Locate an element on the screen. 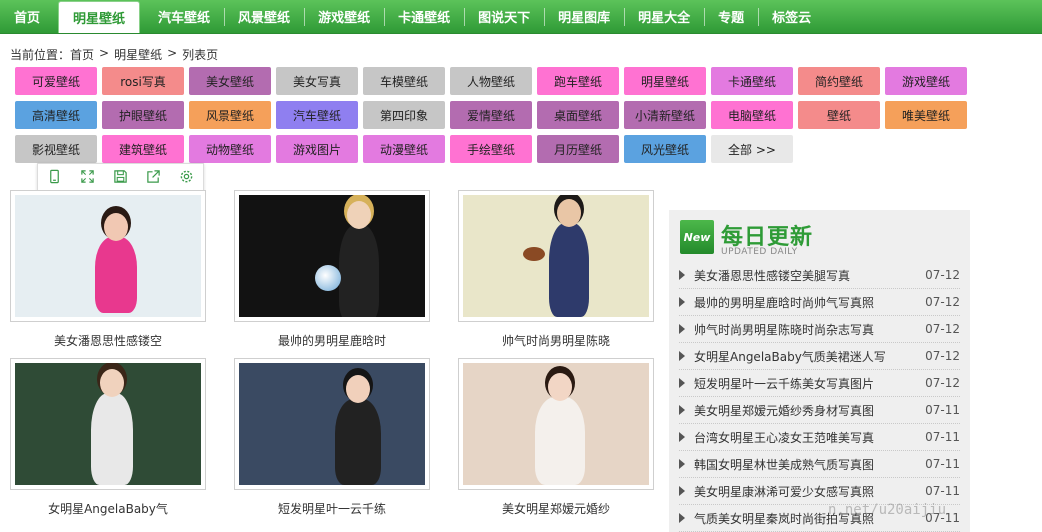 Image resolution: width=1042 pixels, height=532 pixels. daily-update-title: 短发明星叶一云千练美女写真图片 is located at coordinates (806, 383).